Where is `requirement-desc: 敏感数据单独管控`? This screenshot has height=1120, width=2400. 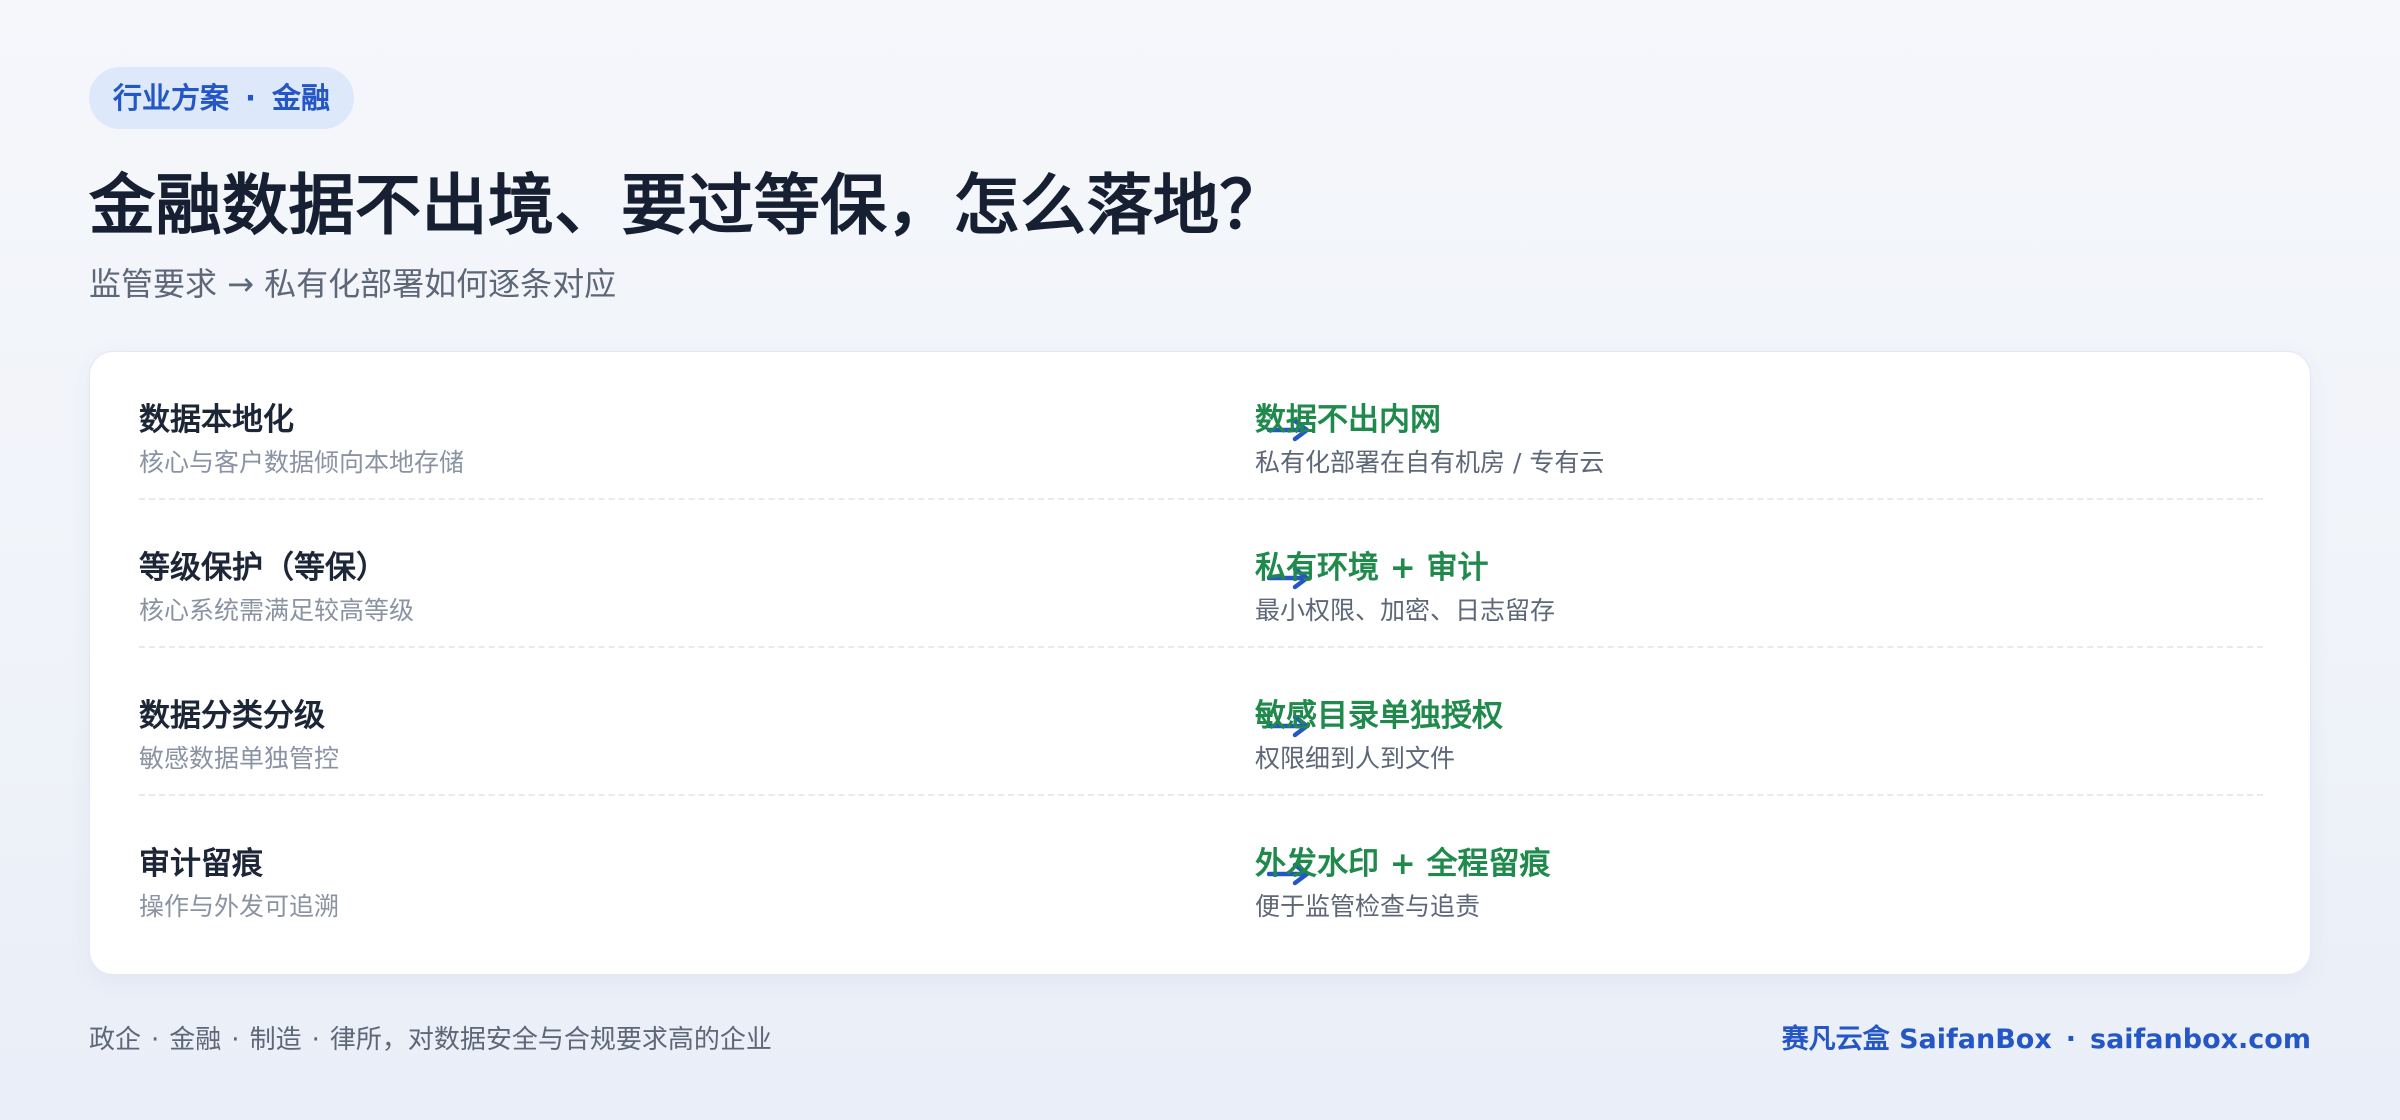
requirement-desc: 敏感数据单独管控 is located at coordinates (239, 758).